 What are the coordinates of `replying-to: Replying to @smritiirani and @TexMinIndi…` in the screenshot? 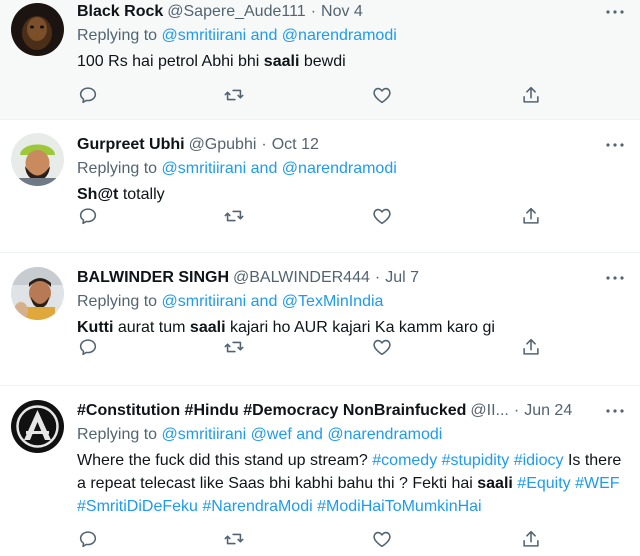 It's located at (230, 301).